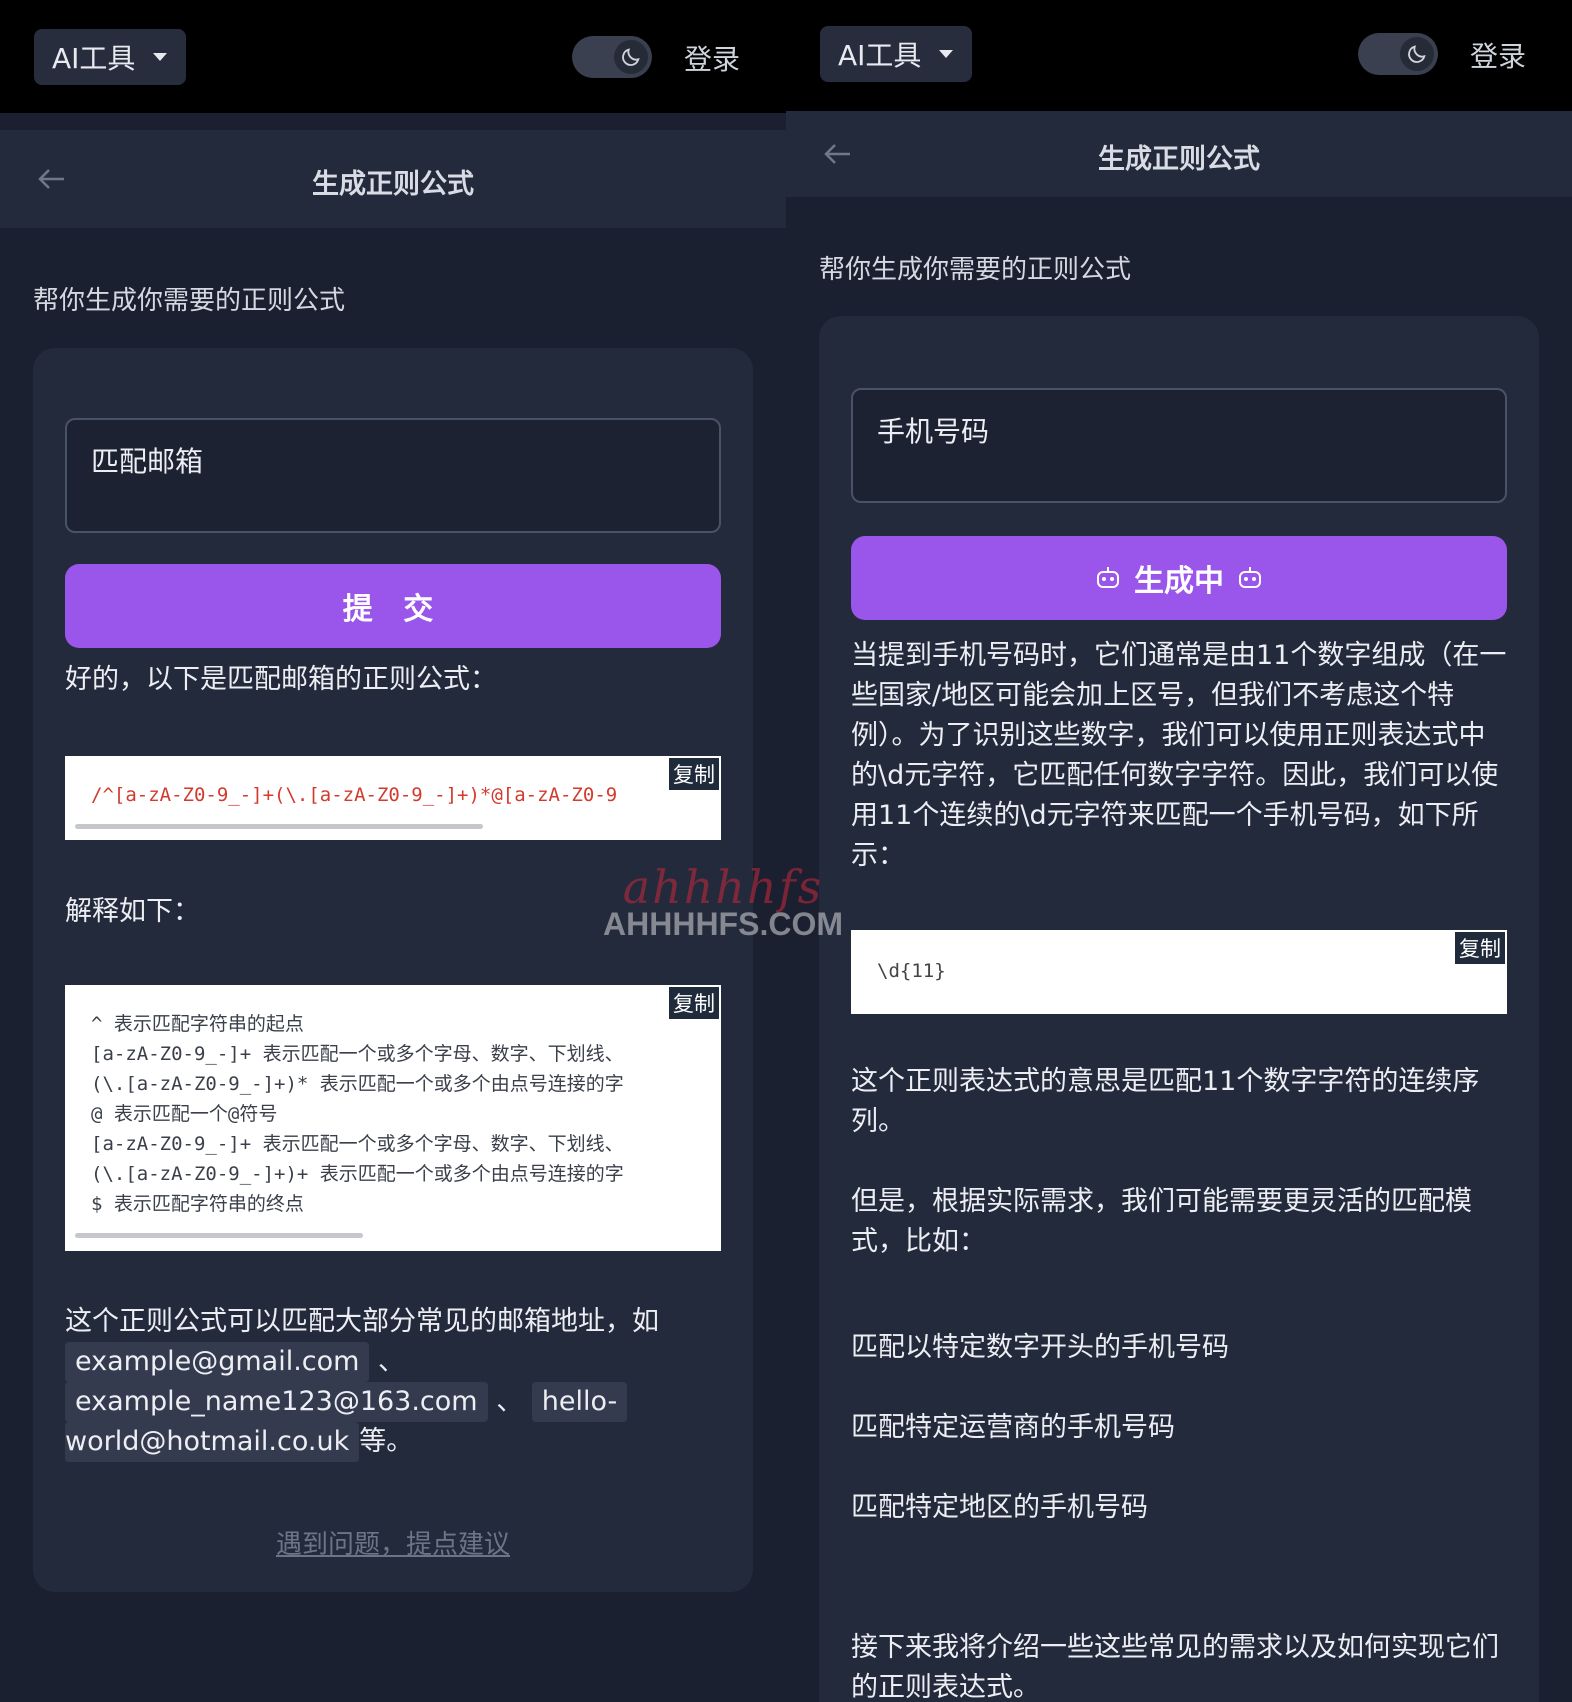 Image resolution: width=1572 pixels, height=1702 pixels. Describe the element at coordinates (393, 1542) in the screenshot. I see `feedback-link: 遇到问题，提点建议` at that location.